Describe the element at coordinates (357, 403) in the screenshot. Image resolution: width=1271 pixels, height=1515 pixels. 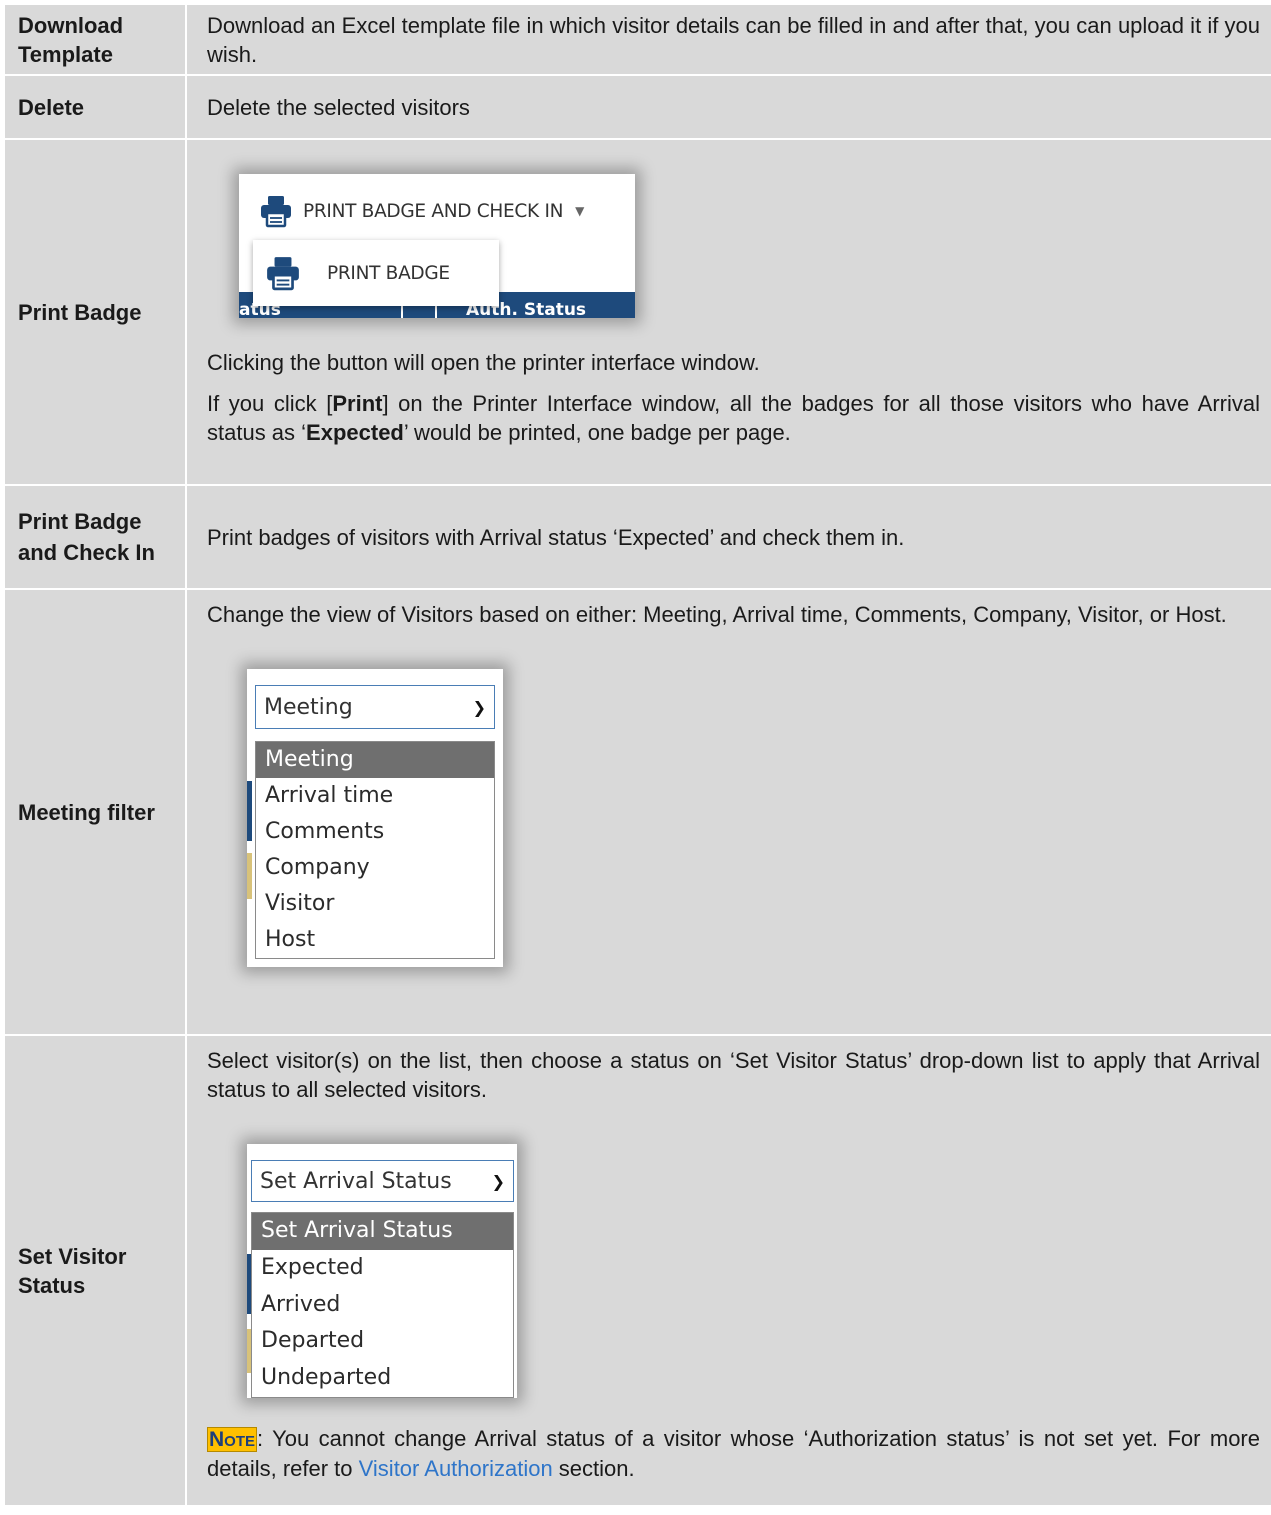
I see `print-bold: Print` at that location.